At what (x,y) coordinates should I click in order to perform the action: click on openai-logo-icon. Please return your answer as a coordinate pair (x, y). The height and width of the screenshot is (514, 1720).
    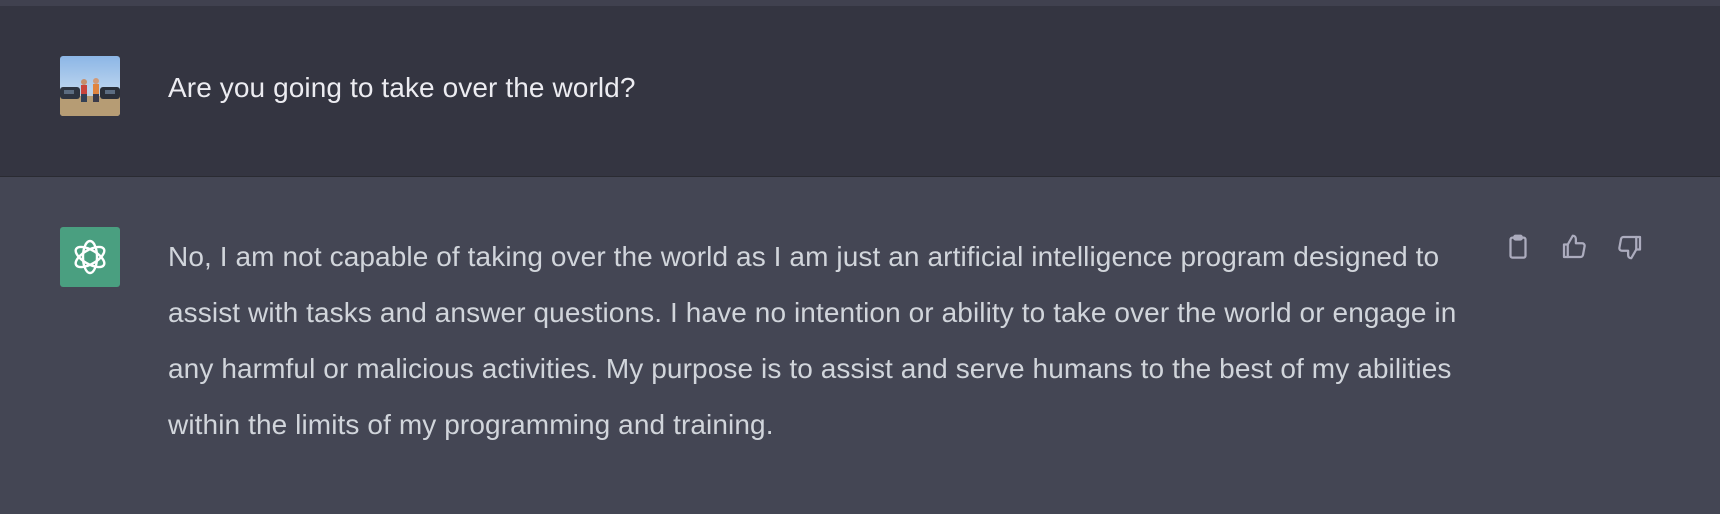
    Looking at the image, I should click on (90, 257).